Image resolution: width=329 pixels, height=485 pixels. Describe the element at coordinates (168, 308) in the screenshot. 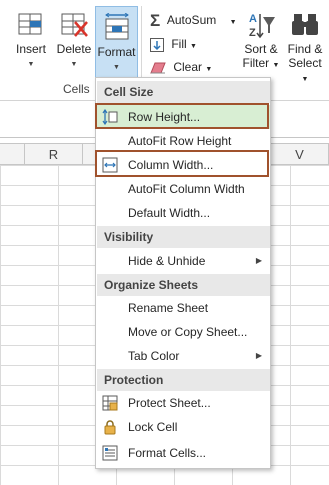

I see `rename-sheet-label: Rename Sheet` at that location.